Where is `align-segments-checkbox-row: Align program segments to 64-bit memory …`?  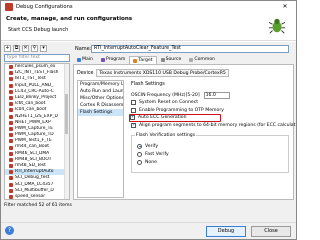 align-segments-checkbox-row: Align program segments to 64-bit memory … is located at coordinates (213, 126).